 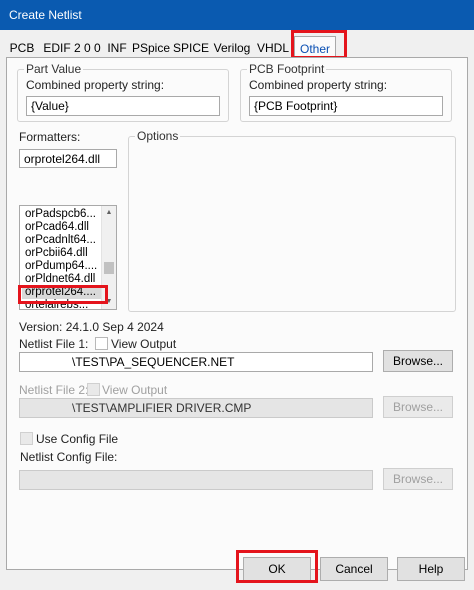 I want to click on view-output-1-label: View Output, so click(x=144, y=344).